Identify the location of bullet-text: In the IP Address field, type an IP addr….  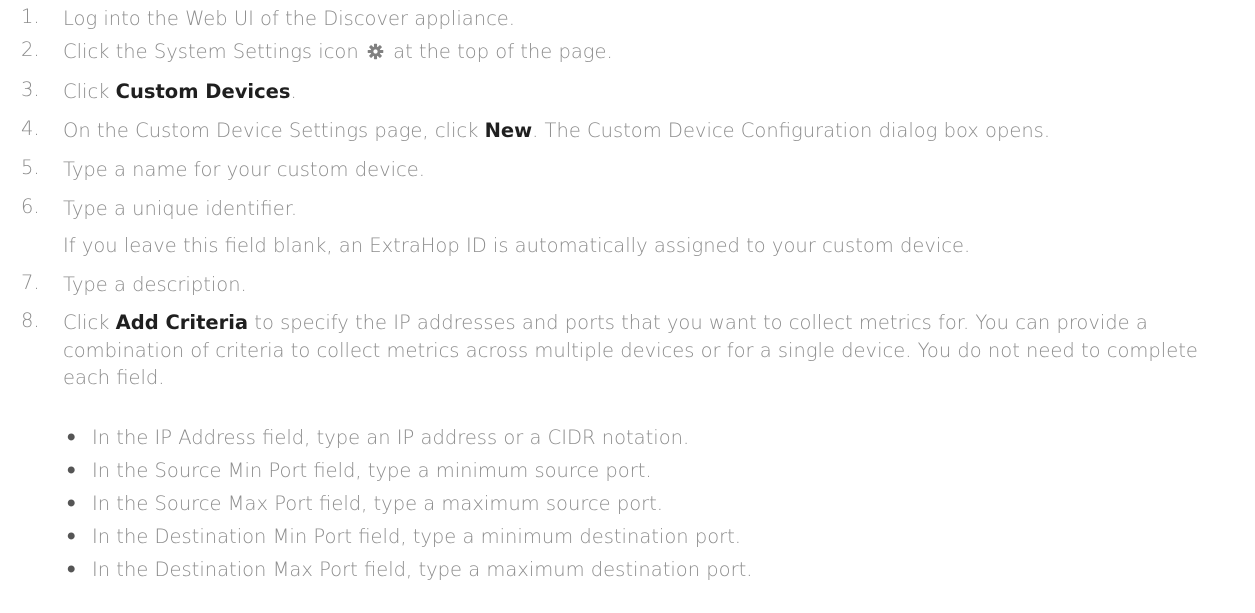
(391, 437).